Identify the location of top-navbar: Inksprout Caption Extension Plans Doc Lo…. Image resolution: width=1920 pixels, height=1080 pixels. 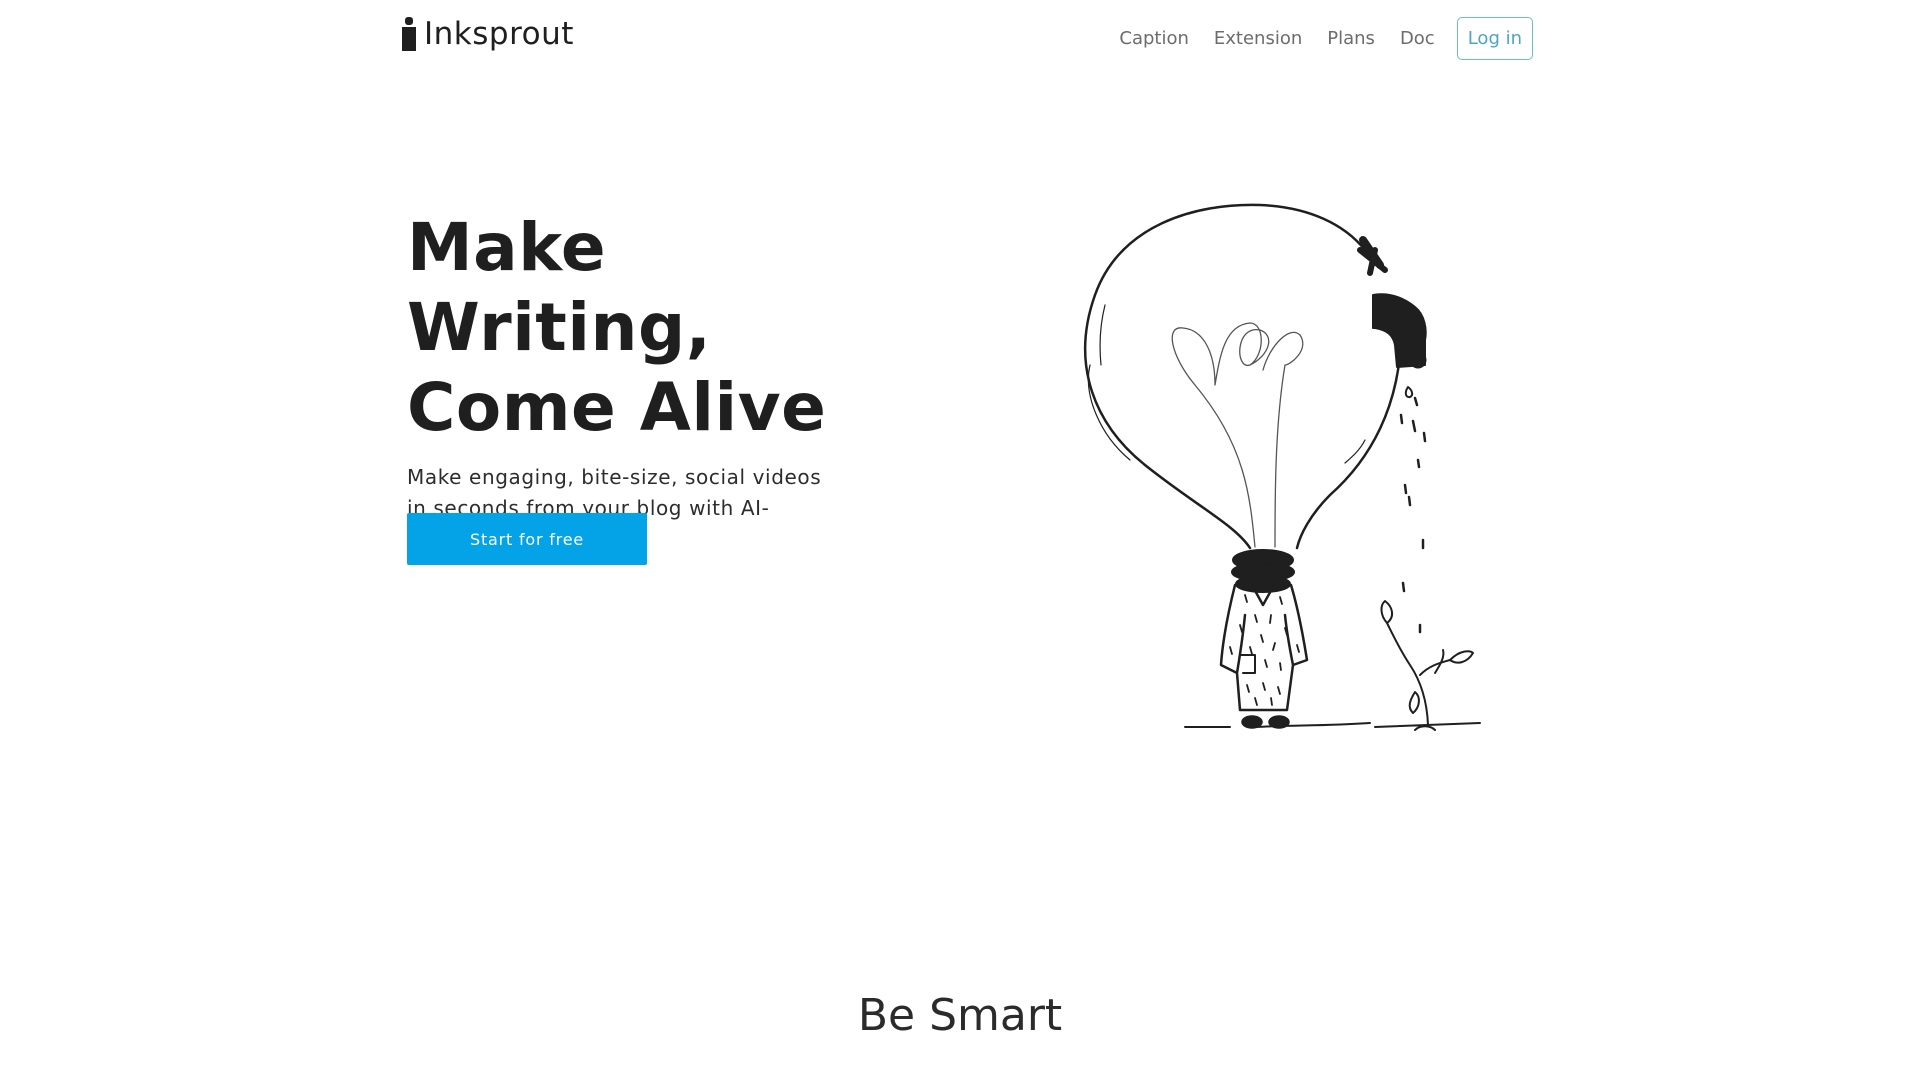
(960, 38).